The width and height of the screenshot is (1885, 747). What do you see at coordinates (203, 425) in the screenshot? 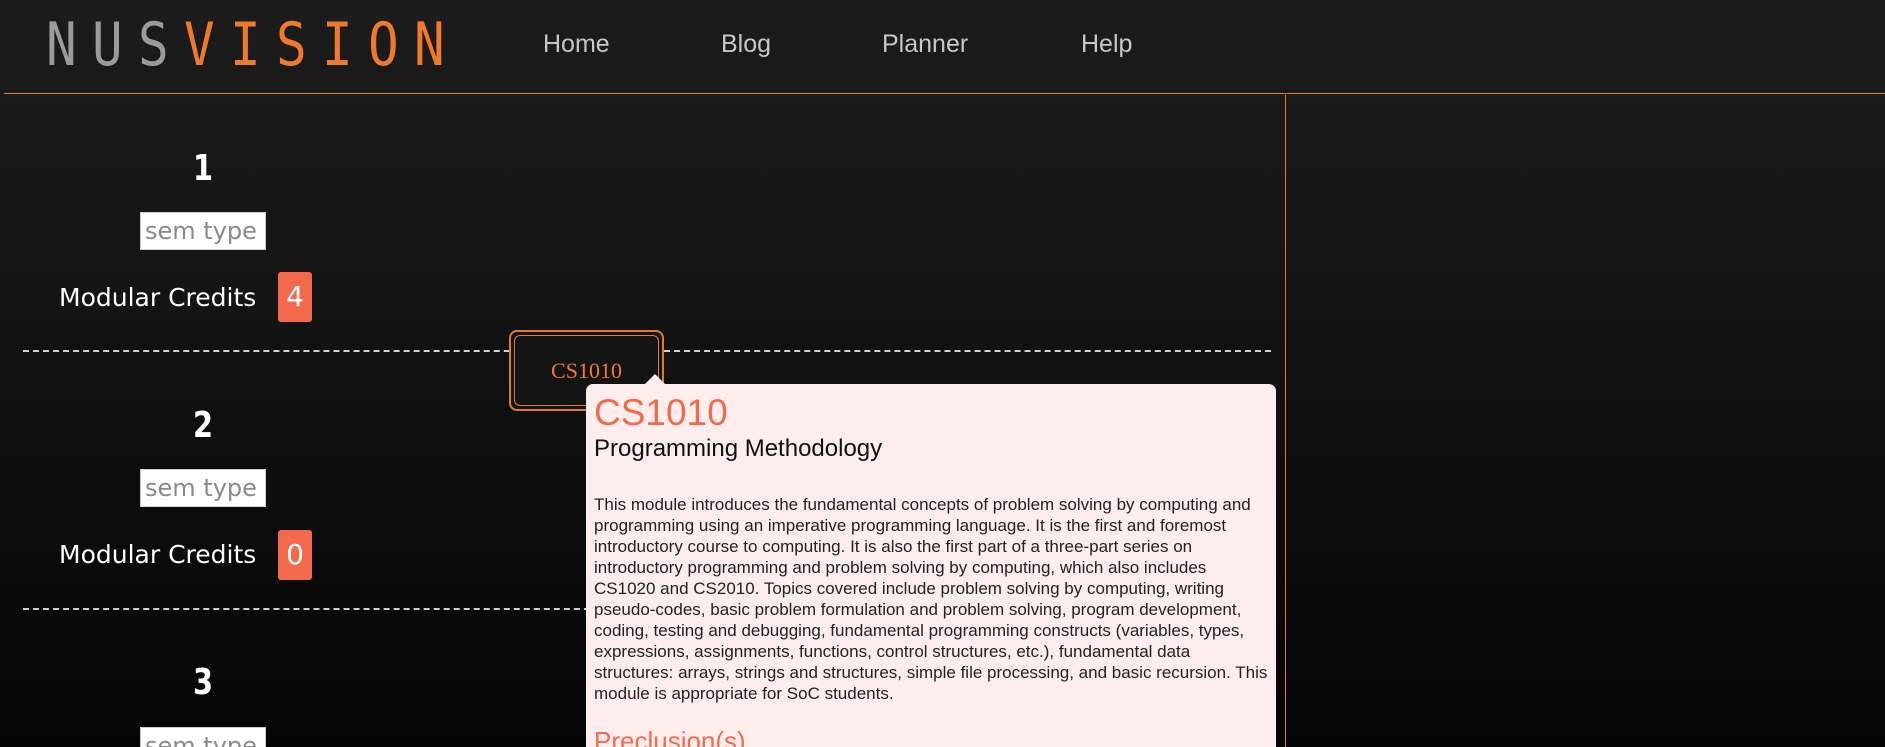
I see `semester-number: 2` at bounding box center [203, 425].